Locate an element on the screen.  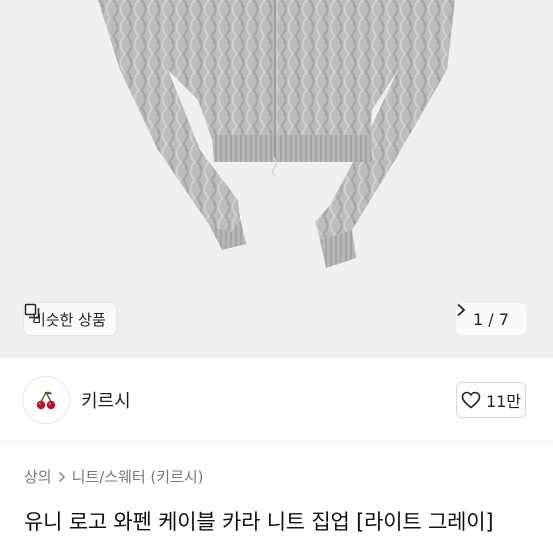
similar-products-label: 비슷한 상품 is located at coordinates (69, 319).